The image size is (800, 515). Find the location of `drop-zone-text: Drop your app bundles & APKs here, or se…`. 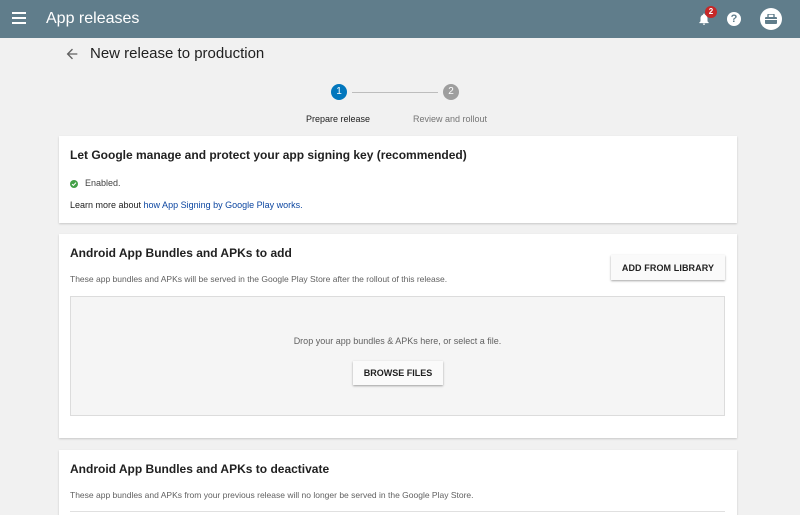

drop-zone-text: Drop your app bundles & APKs here, or se… is located at coordinates (397, 341).